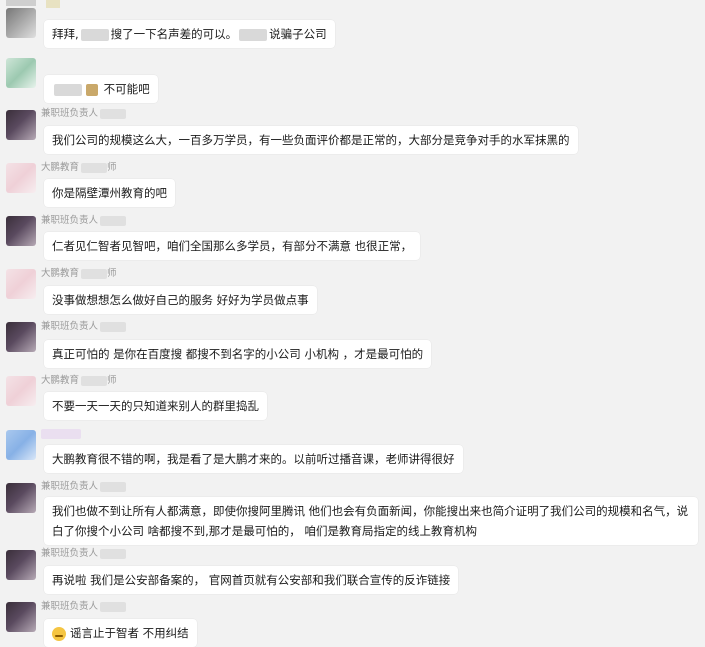  I want to click on message-text: 真正可怕的 是你在百度搜 都搜不到名字的小公司 小机构 ，才是最可怕的, so click(238, 354).